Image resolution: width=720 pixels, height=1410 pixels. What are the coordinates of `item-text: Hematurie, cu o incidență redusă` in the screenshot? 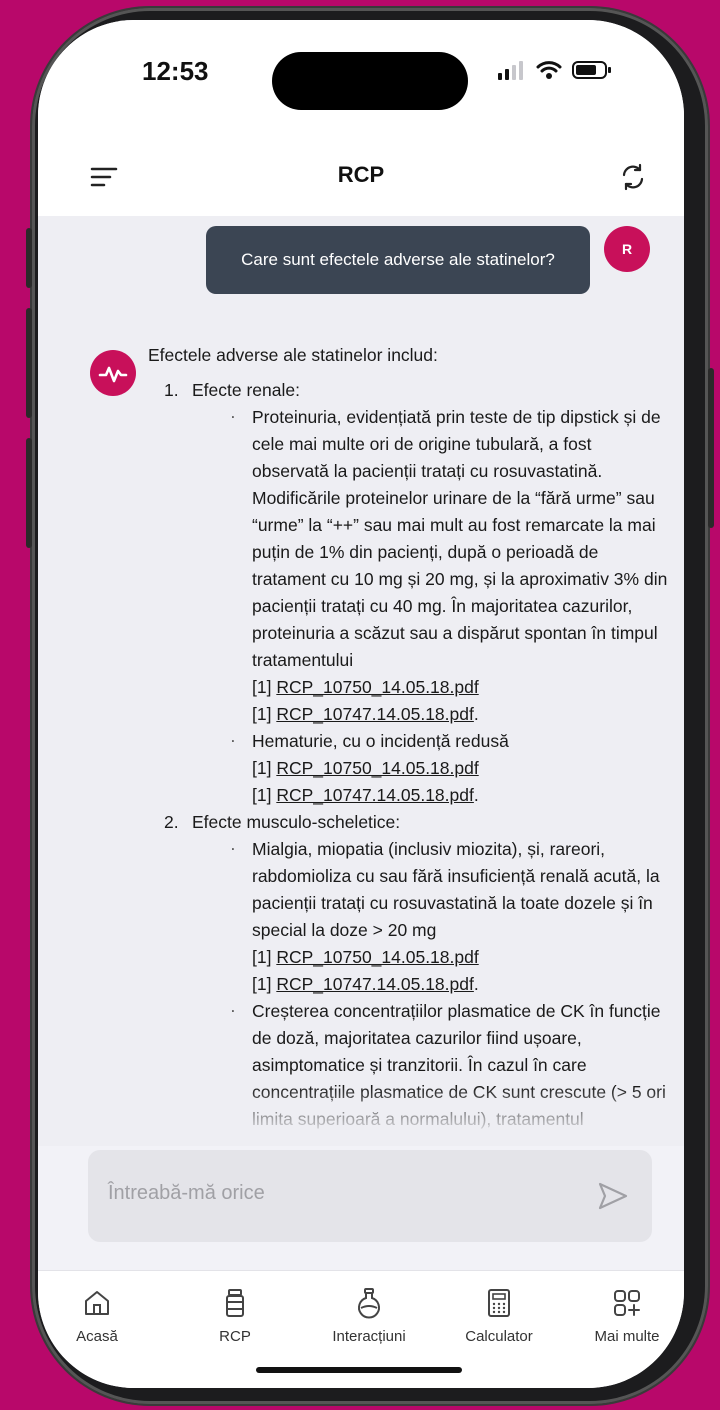 It's located at (380, 741).